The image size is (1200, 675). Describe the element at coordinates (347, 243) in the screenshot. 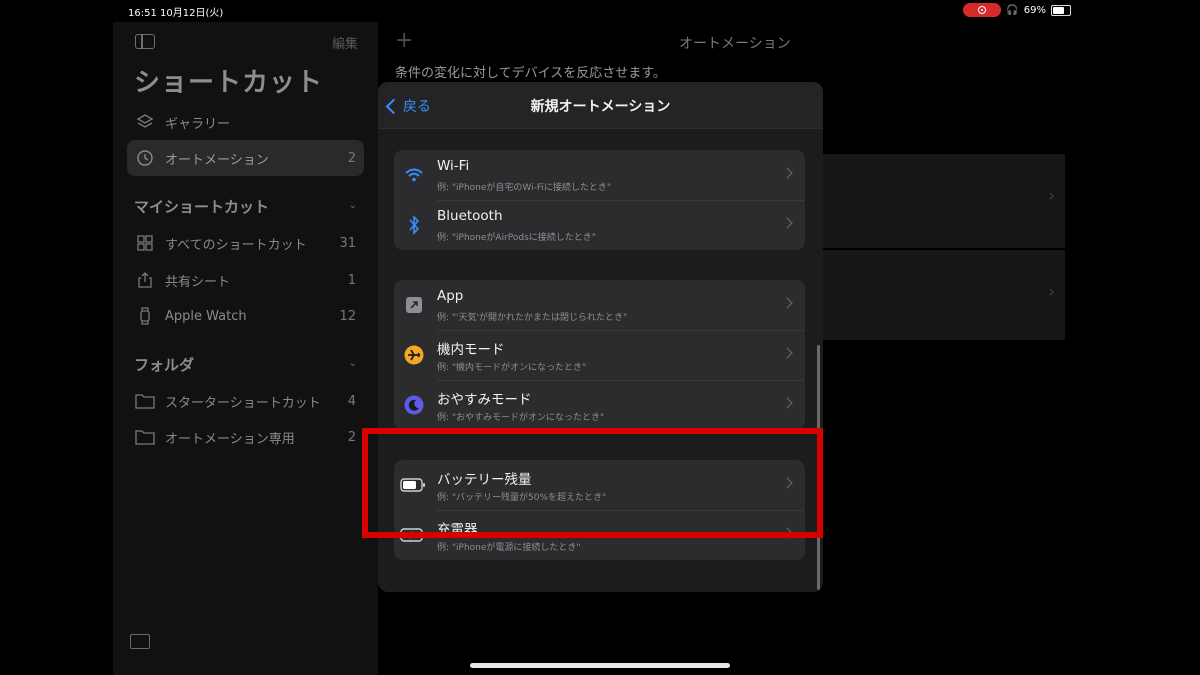

I see `sidebar-item-count: 31` at that location.